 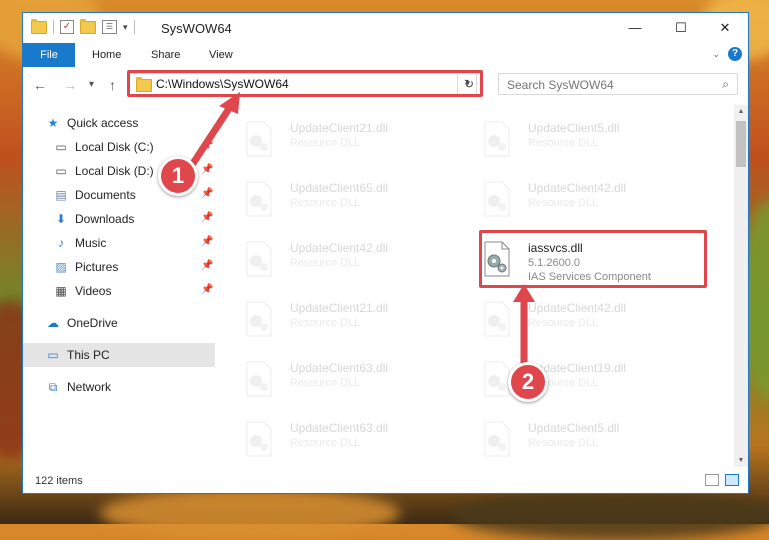 What do you see at coordinates (528, 382) in the screenshot?
I see `step-2-badge: 2` at bounding box center [528, 382].